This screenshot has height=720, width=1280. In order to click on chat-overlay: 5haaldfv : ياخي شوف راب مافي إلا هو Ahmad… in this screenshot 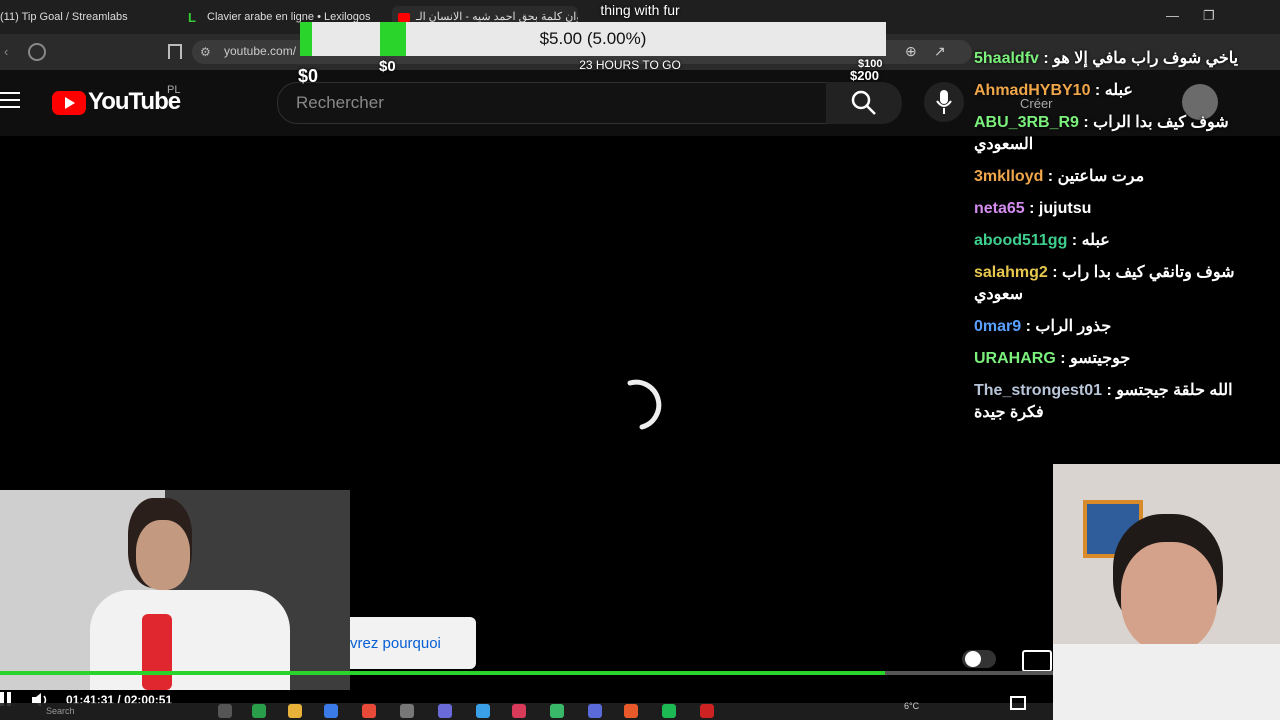, I will do `click(1127, 241)`.